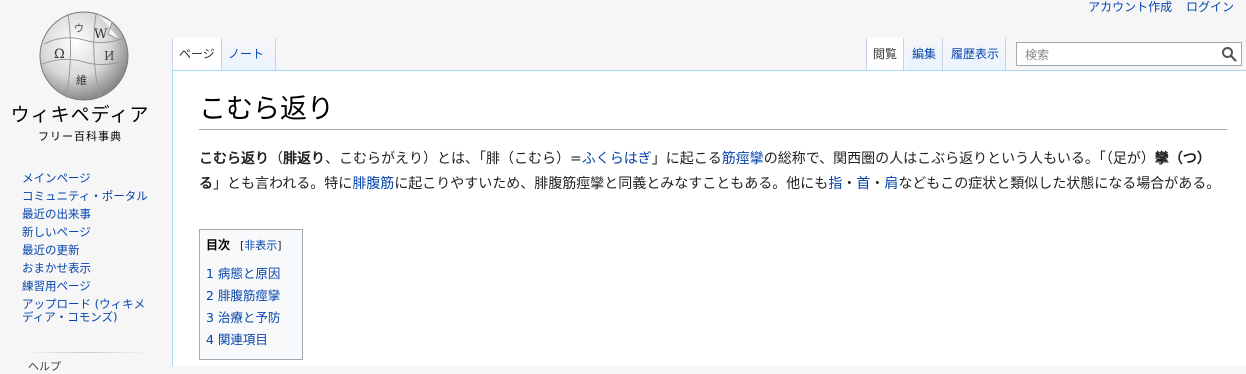 The width and height of the screenshot is (1246, 374). I want to click on page-title: こむら返り, so click(713, 111).